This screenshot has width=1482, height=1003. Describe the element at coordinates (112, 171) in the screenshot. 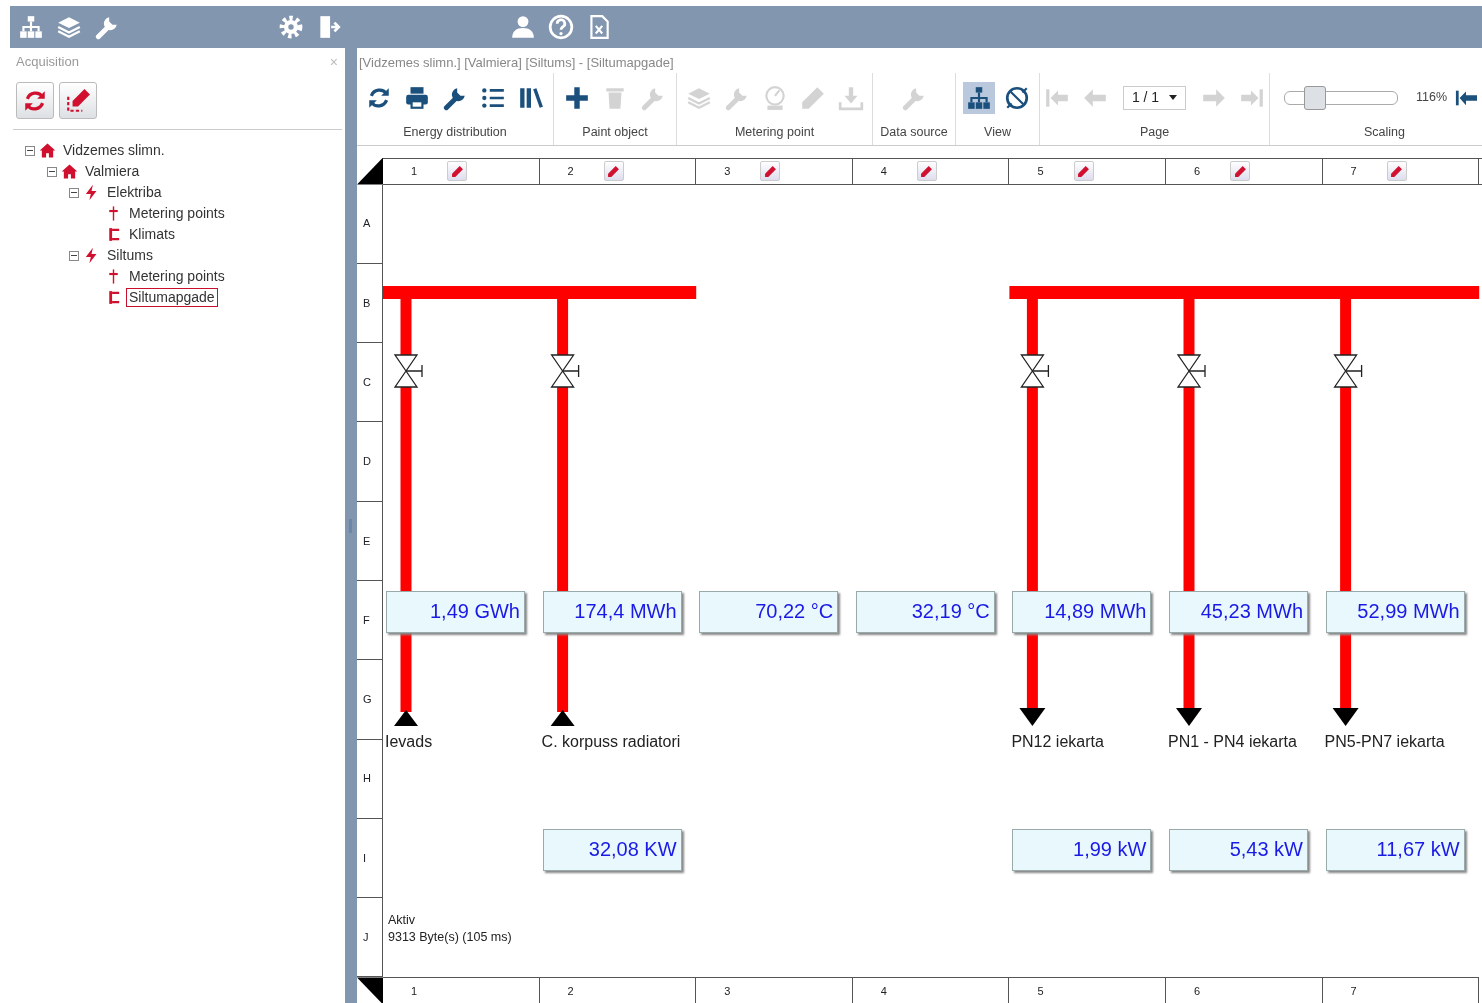

I see `tree-item: Valmiera` at that location.